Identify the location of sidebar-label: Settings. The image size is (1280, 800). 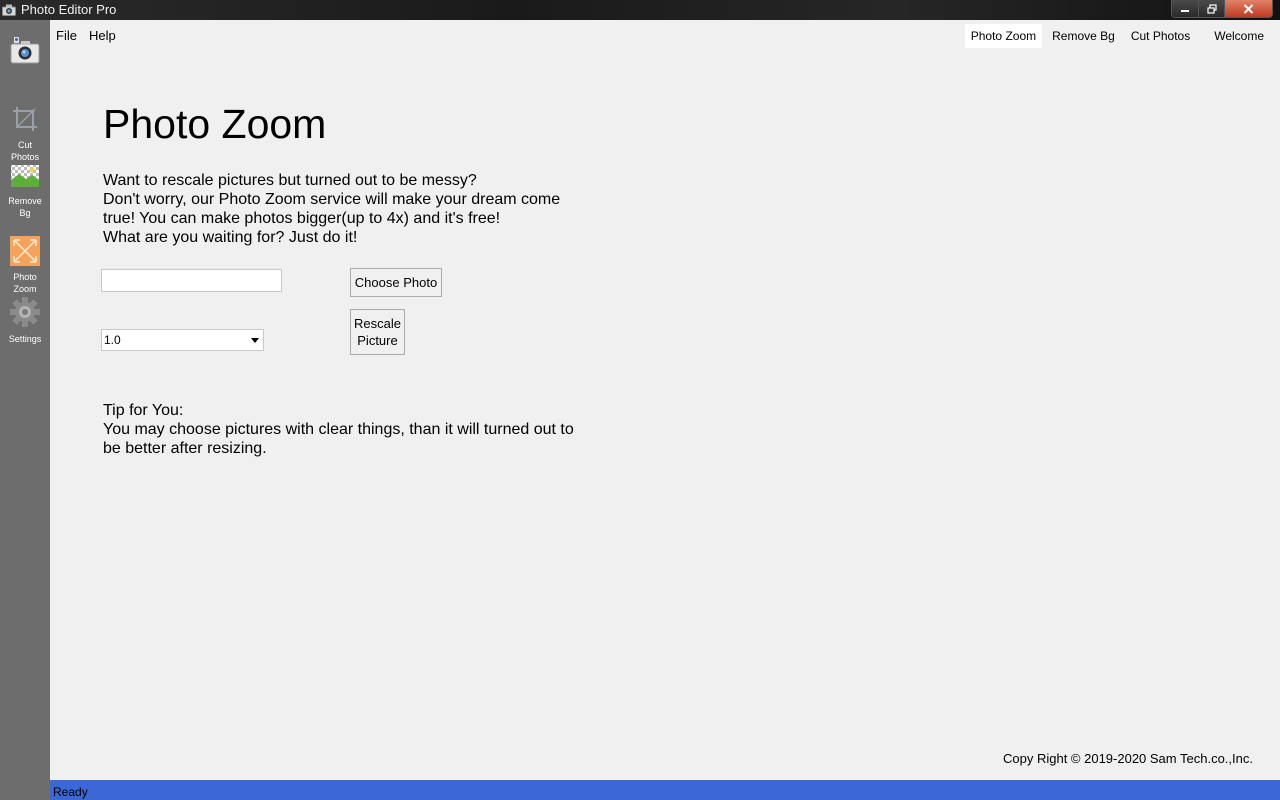
(25, 339).